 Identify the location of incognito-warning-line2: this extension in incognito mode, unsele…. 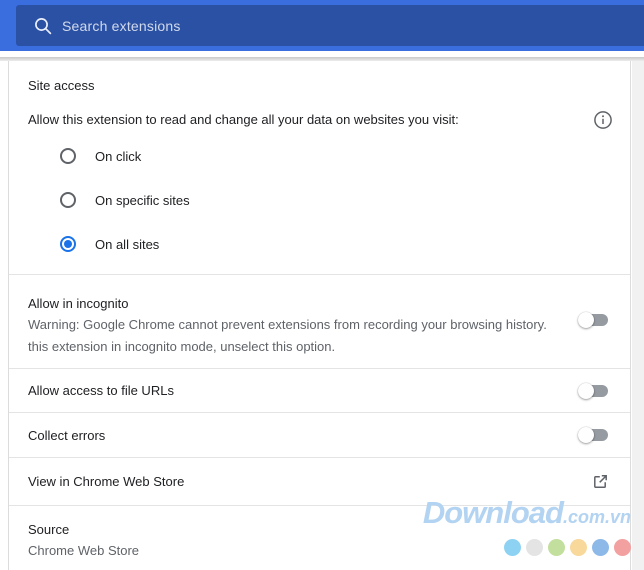
(182, 346).